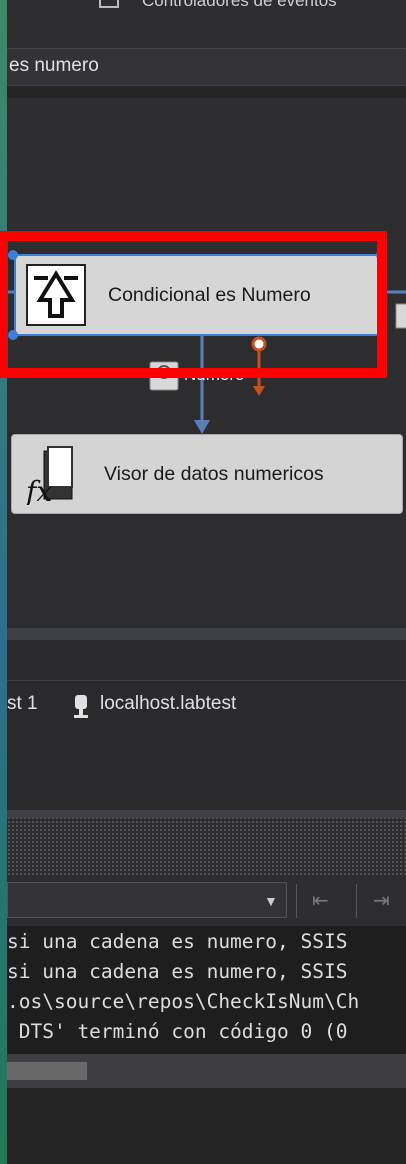  I want to click on output-line: .os\source\repos\CheckIsNum\Ch, so click(183, 1001).